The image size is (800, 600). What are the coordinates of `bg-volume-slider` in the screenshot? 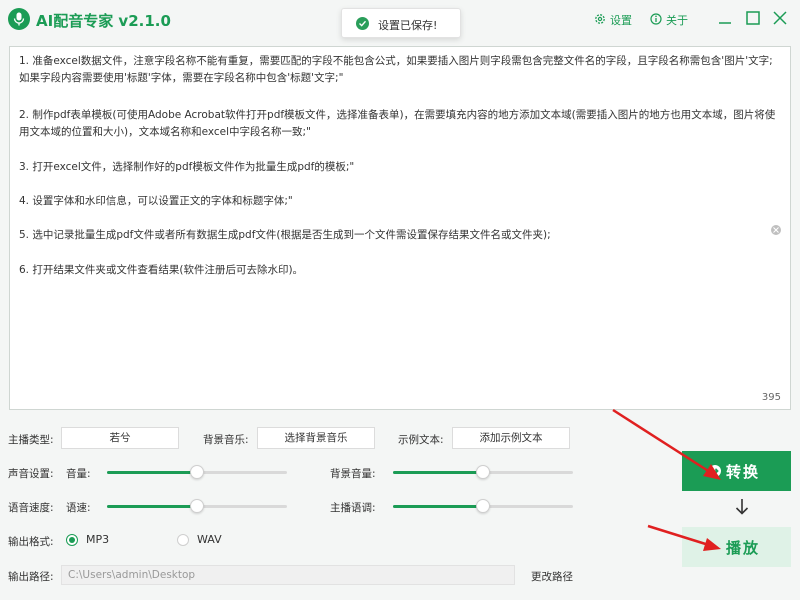 It's located at (483, 472).